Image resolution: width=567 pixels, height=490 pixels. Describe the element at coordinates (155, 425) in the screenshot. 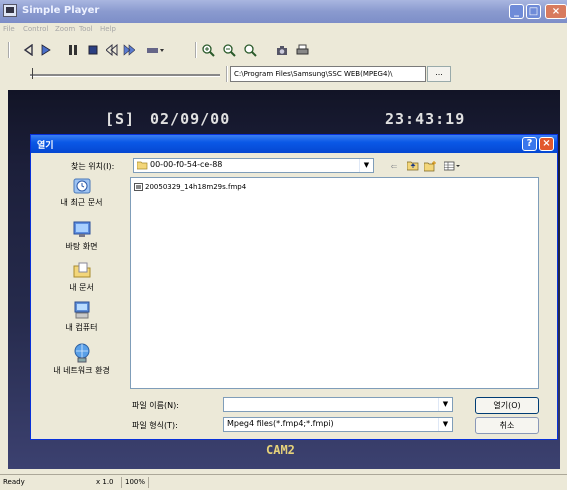

I see `filetype-label: 파일 형식(T):` at that location.